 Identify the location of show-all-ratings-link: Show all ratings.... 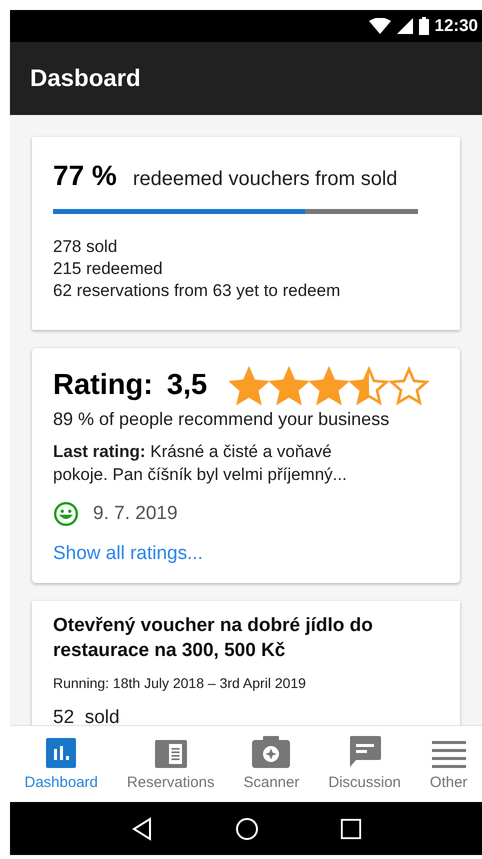
(128, 554).